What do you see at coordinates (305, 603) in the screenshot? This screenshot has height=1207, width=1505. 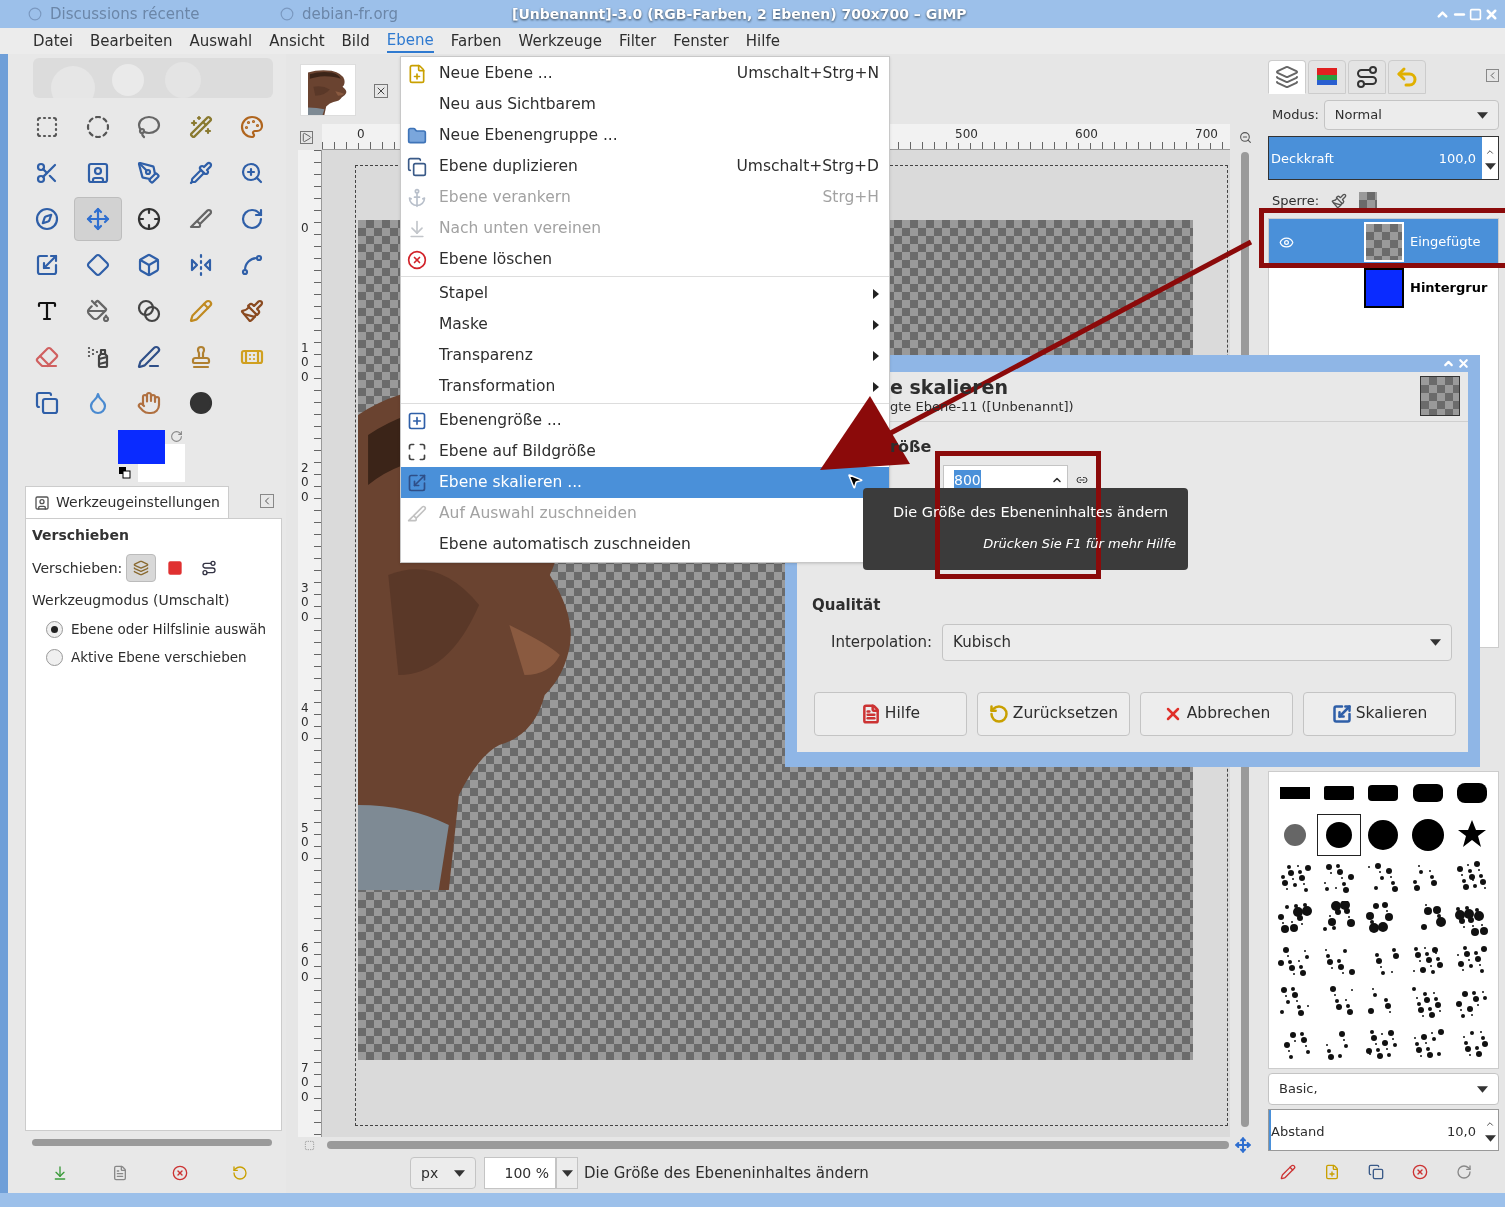 I see `ruler-label: 300` at bounding box center [305, 603].